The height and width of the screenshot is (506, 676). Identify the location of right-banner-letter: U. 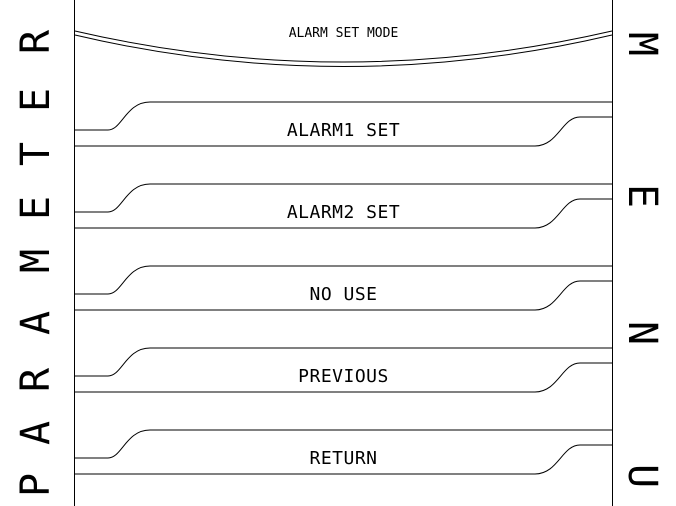
(642, 476).